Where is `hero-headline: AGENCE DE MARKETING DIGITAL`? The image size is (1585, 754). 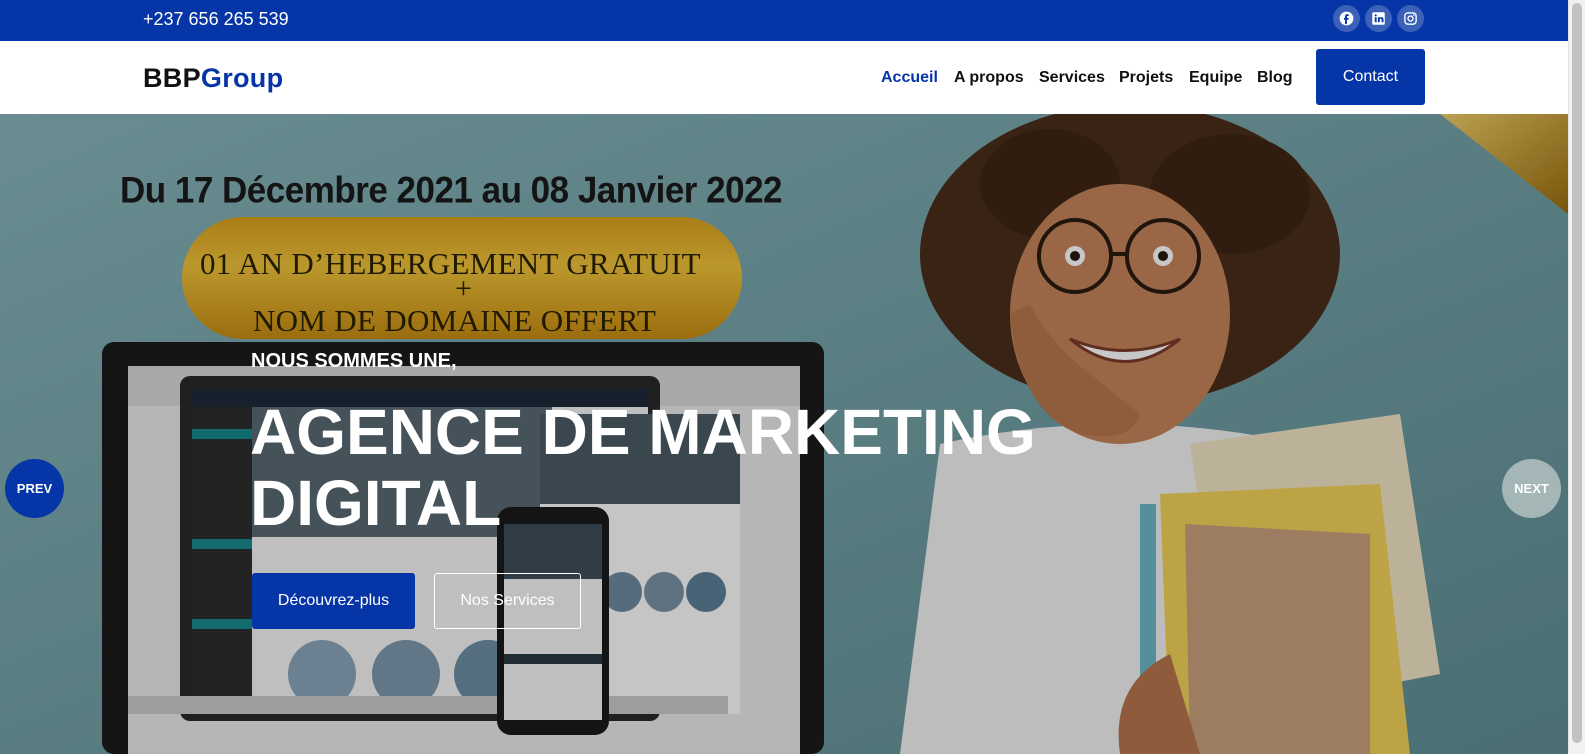 hero-headline: AGENCE DE MARKETING DIGITAL is located at coordinates (643, 467).